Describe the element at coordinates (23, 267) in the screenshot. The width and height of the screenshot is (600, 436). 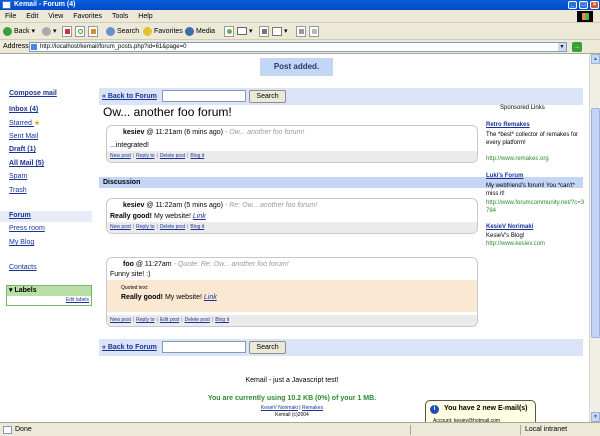
I see `contacts-link: Contacts` at that location.